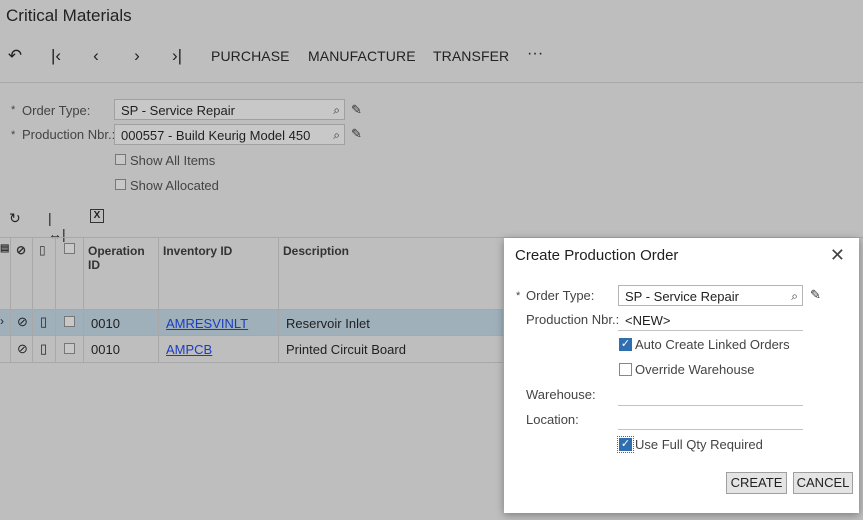 The height and width of the screenshot is (520, 863). What do you see at coordinates (699, 444) in the screenshot?
I see `use-full-qty-label: Use Full Qty Required` at bounding box center [699, 444].